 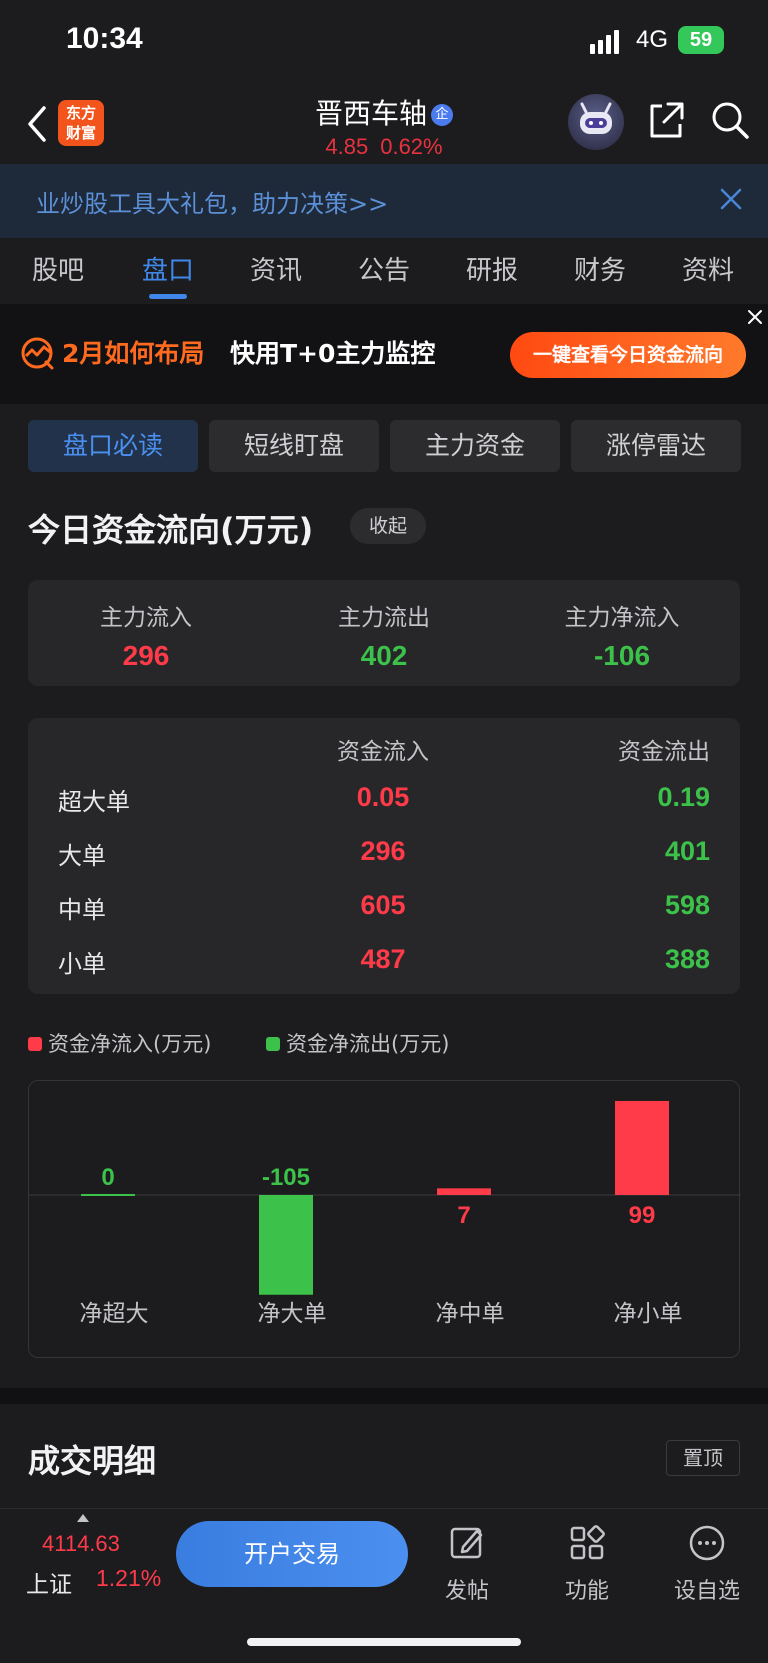 What do you see at coordinates (707, 1543) in the screenshot?
I see `more-icon` at bounding box center [707, 1543].